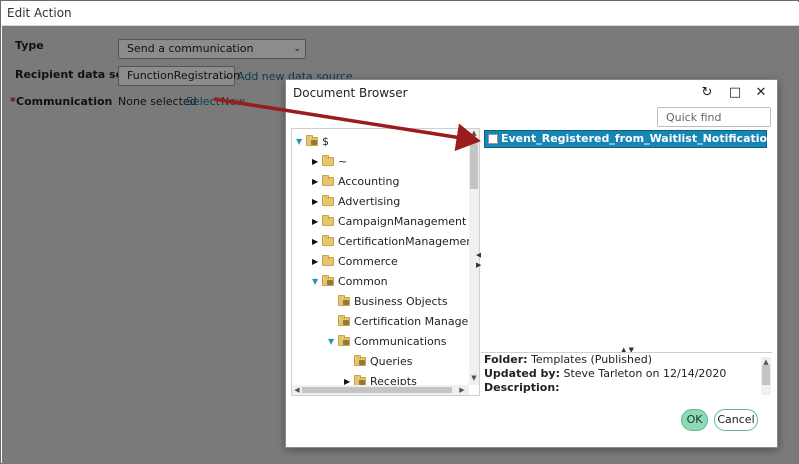 Image resolution: width=799 pixels, height=464 pixels. What do you see at coordinates (368, 261) in the screenshot?
I see `tree-item-label: Commerce` at bounding box center [368, 261].